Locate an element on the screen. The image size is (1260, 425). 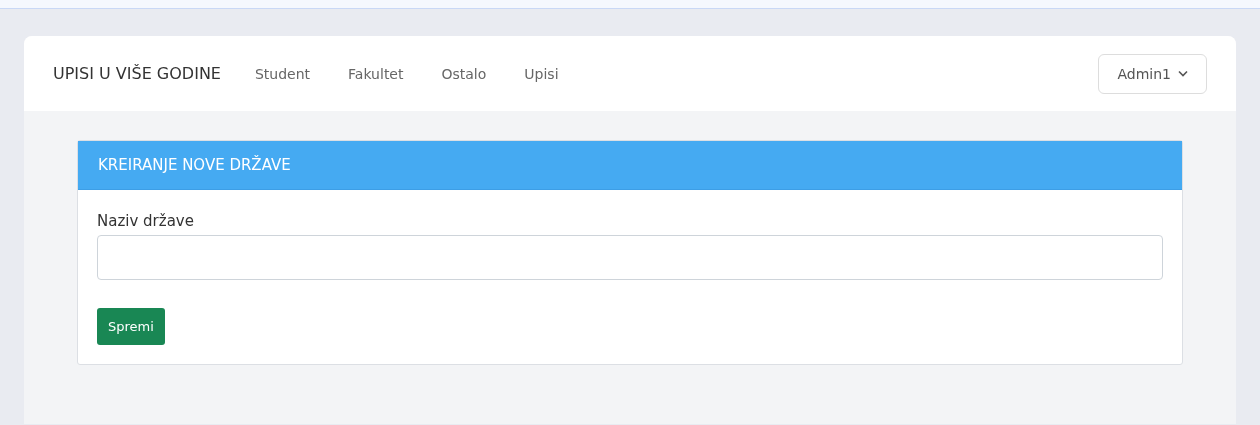
nav-link: Ostalo is located at coordinates (464, 73).